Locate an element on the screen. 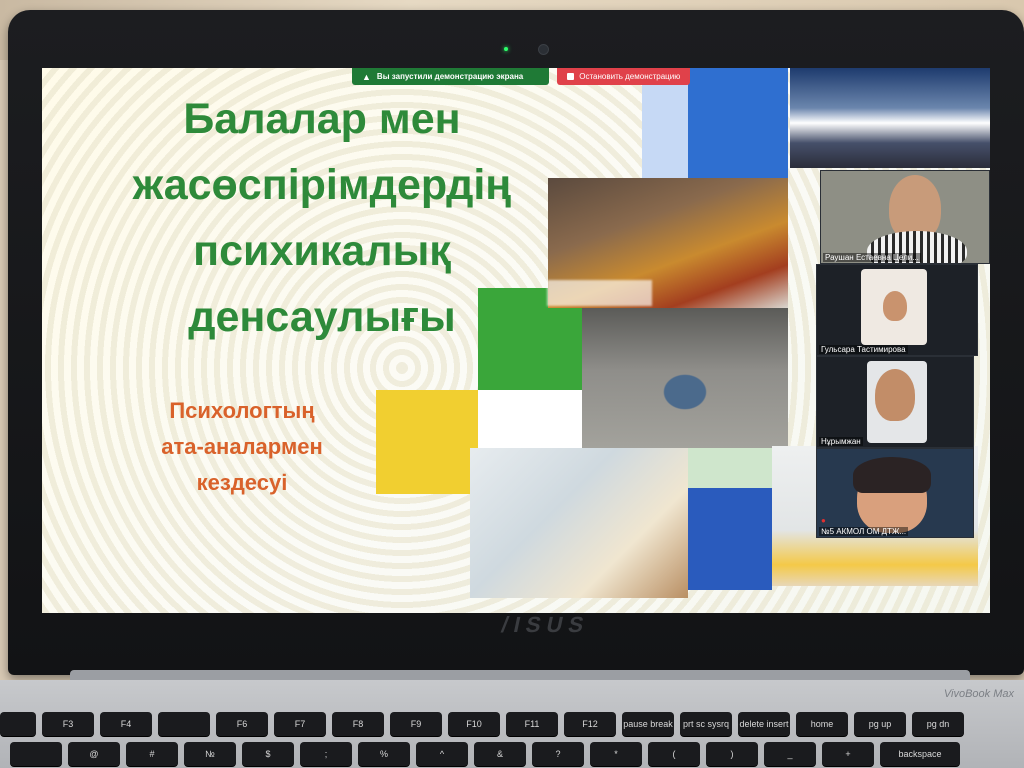  participant-name: Нұрымжан is located at coordinates (841, 441).